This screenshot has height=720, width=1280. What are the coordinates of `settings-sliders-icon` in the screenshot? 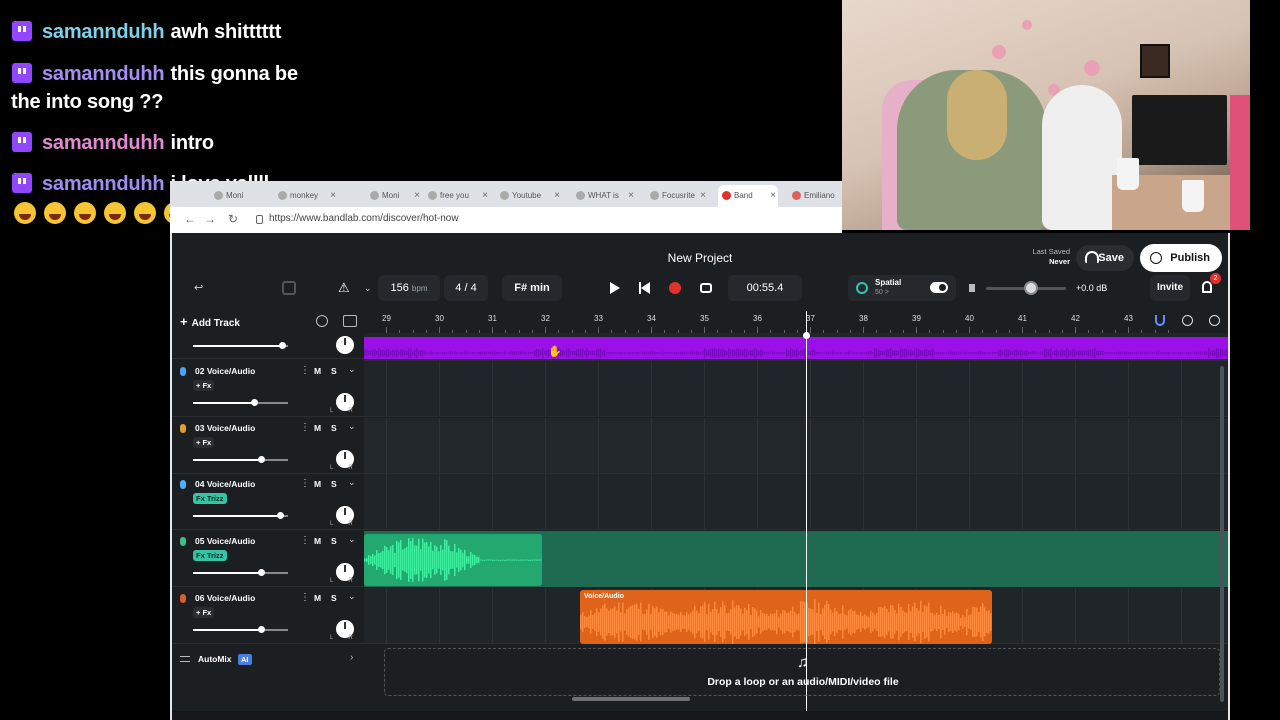 It's located at (350, 321).